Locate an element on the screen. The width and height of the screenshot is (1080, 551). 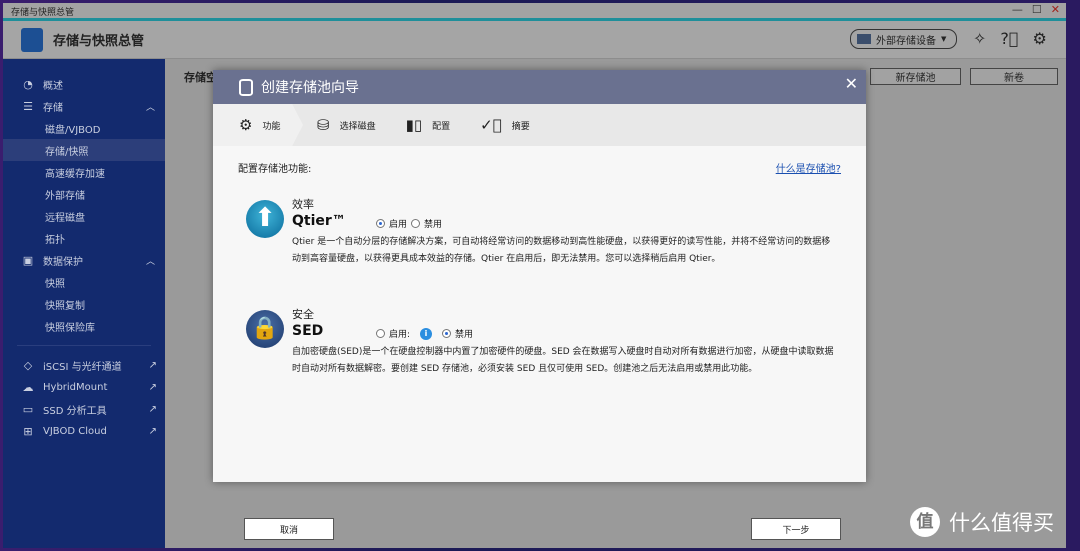
close-window-button: ✕ is located at coordinates (1055, 9).